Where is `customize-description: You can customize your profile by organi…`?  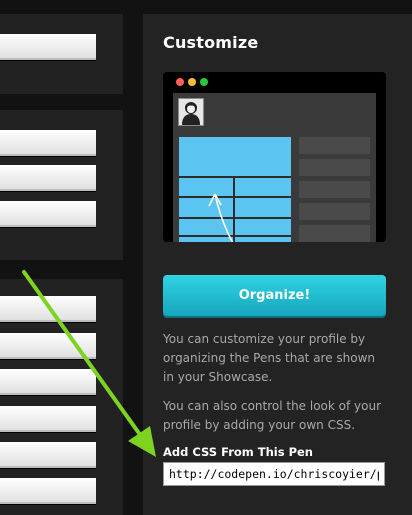 customize-description: You can customize your profile by organi… is located at coordinates (269, 358).